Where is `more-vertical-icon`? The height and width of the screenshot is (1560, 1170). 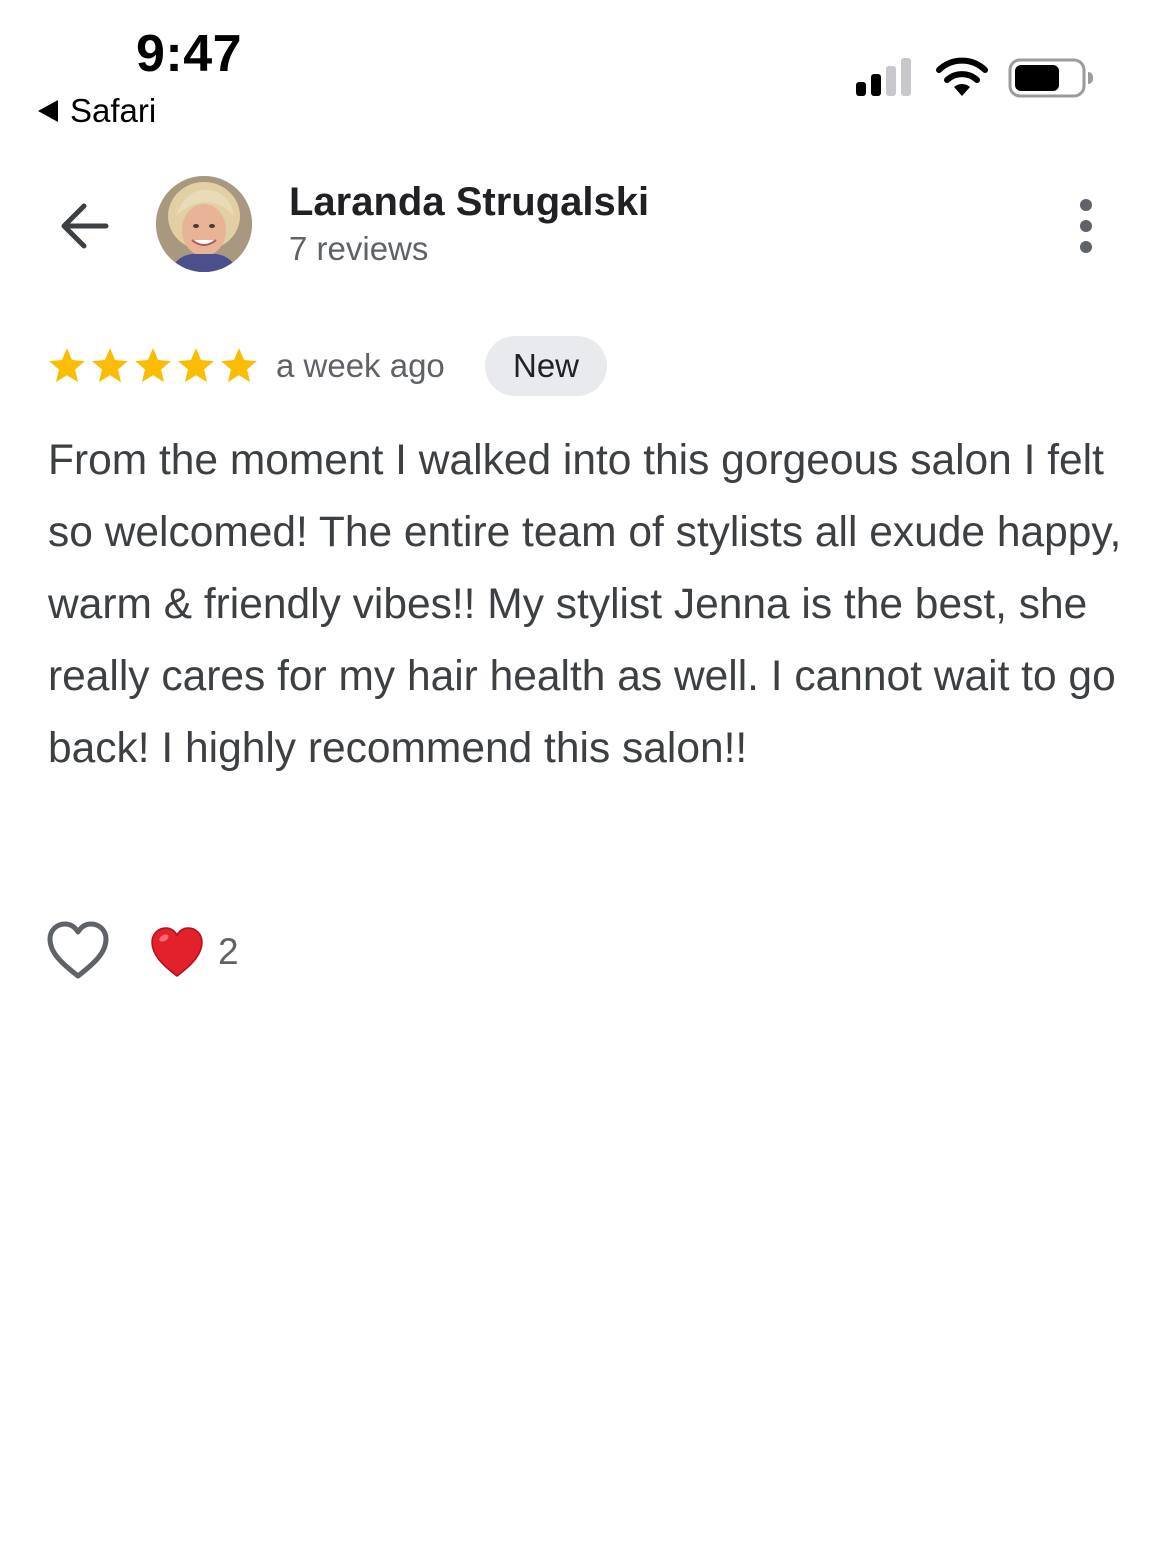 more-vertical-icon is located at coordinates (1086, 227).